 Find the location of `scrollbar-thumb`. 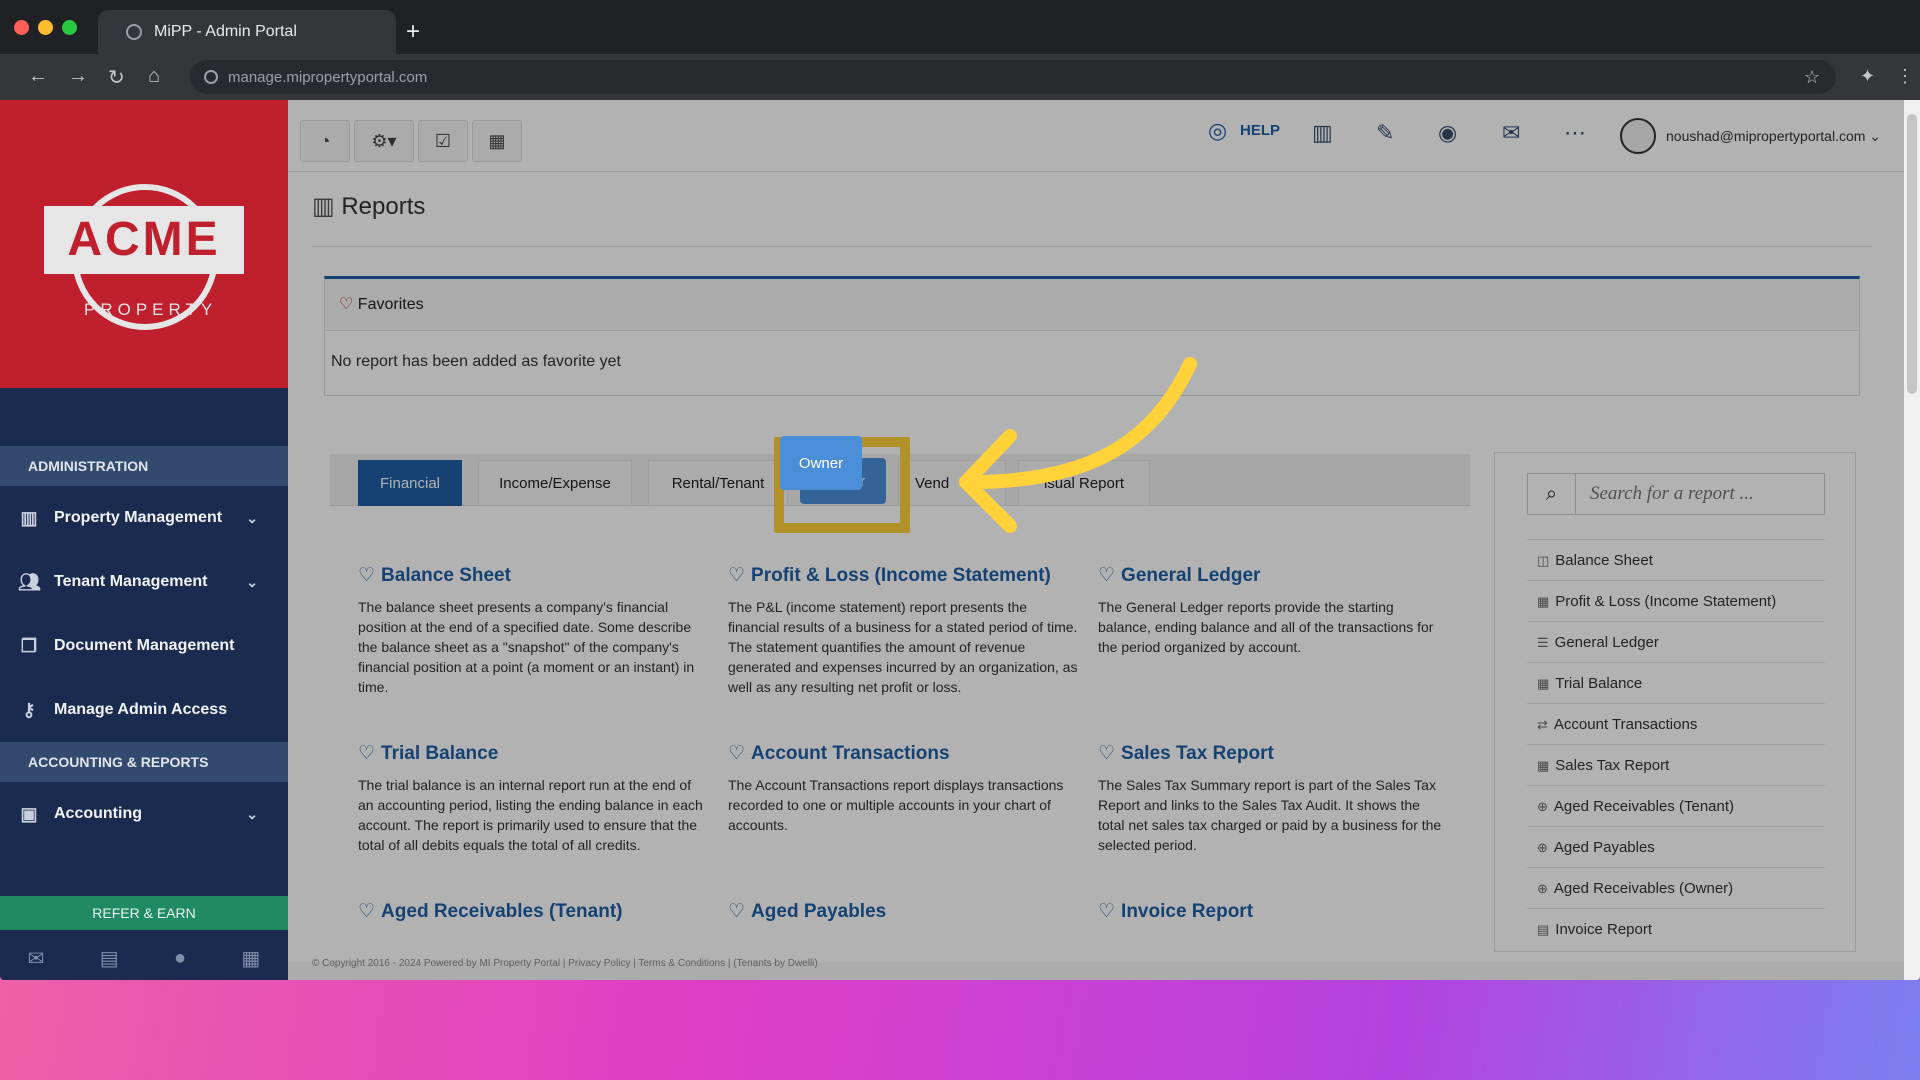

scrollbar-thumb is located at coordinates (1912, 254).